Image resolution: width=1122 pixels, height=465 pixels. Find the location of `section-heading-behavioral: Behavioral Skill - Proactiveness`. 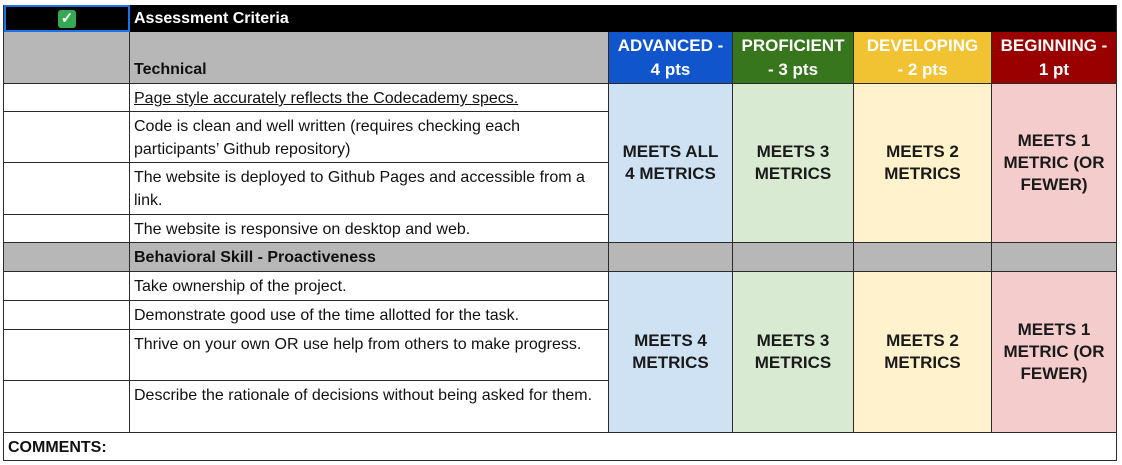

section-heading-behavioral: Behavioral Skill - Proactiveness is located at coordinates (369, 257).